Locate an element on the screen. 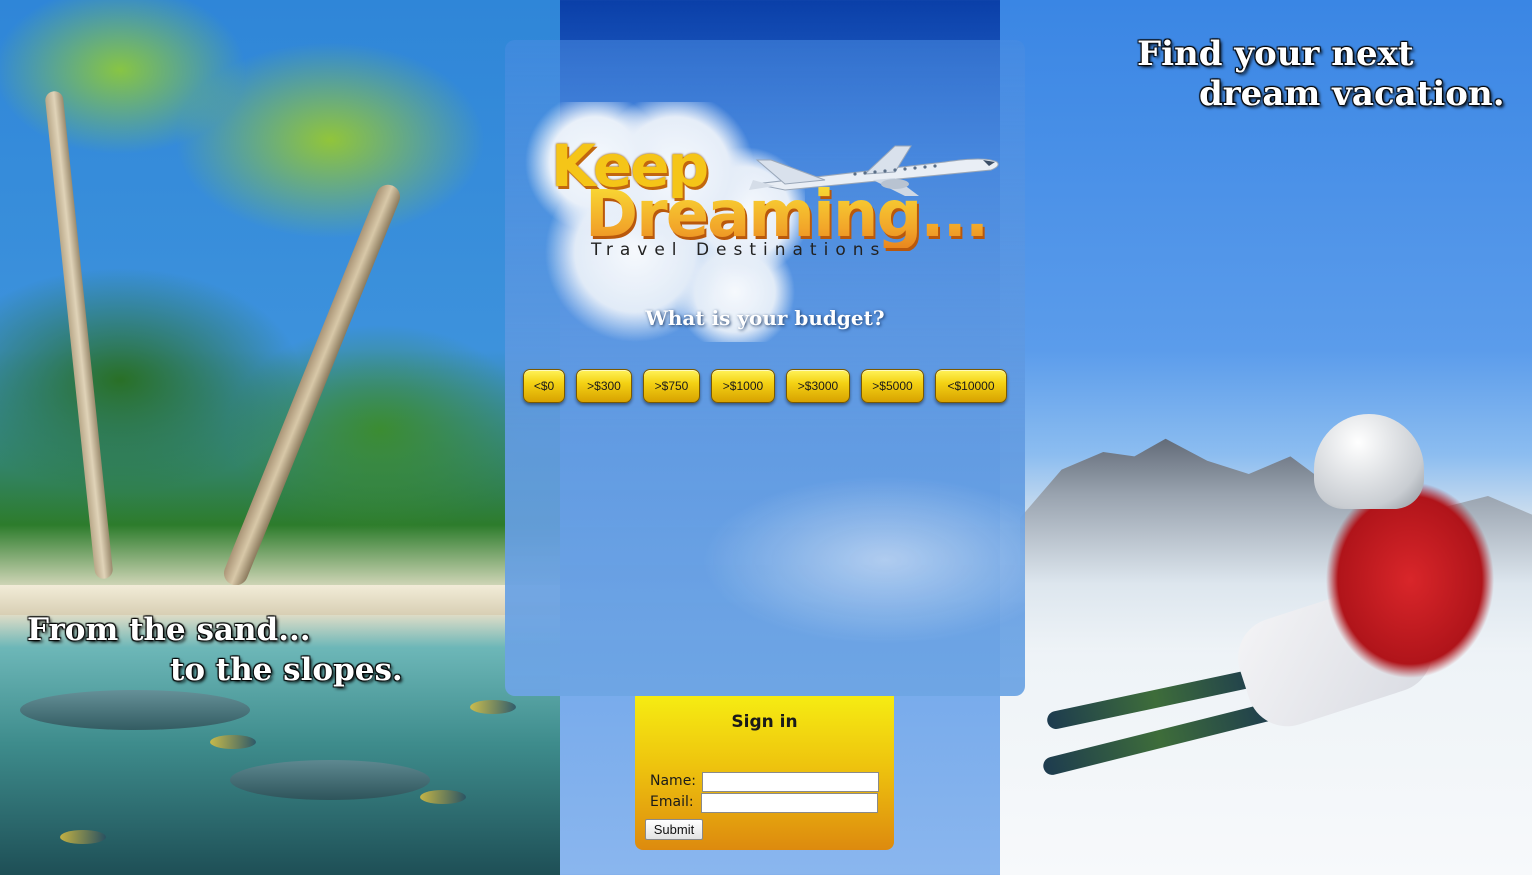 The width and height of the screenshot is (1532, 875). logo-subtitle: Travel Destinations is located at coordinates (739, 250).